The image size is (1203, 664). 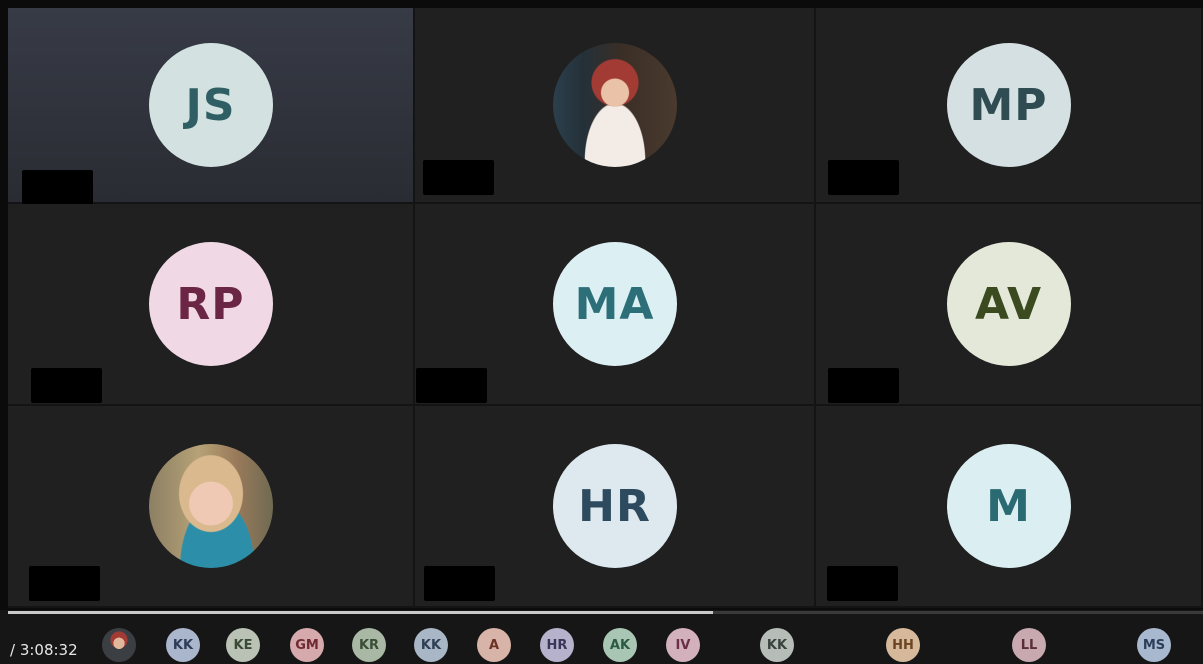 I want to click on avatar-initials: MP, so click(x=1008, y=105).